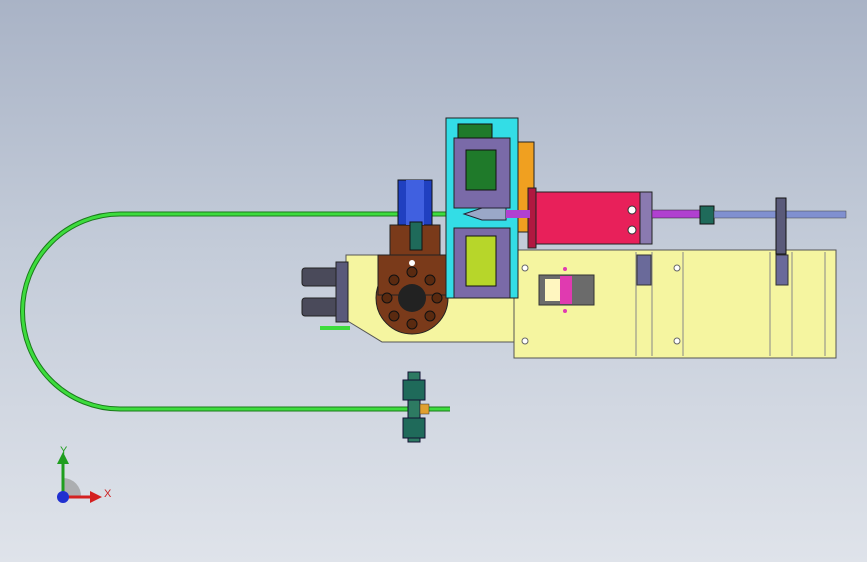  Describe the element at coordinates (590, 218) in the screenshot. I see `servo-motor` at that location.